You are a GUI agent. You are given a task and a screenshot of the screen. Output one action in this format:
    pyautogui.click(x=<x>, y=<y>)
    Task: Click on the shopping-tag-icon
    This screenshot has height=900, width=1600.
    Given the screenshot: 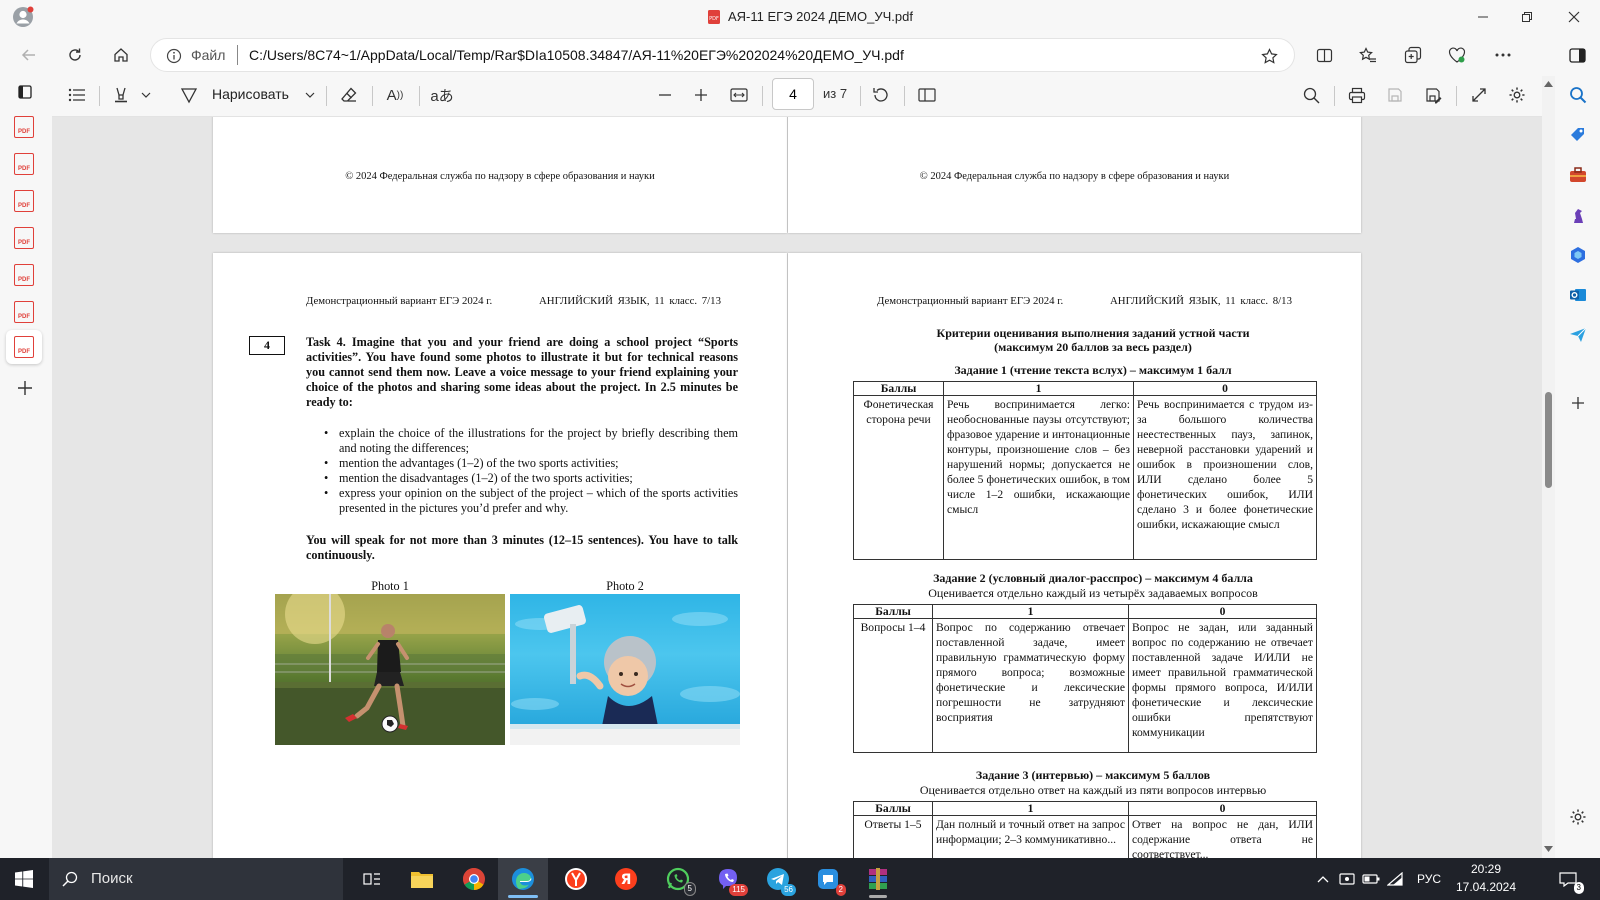 What is the action you would take?
    pyautogui.click(x=1578, y=135)
    